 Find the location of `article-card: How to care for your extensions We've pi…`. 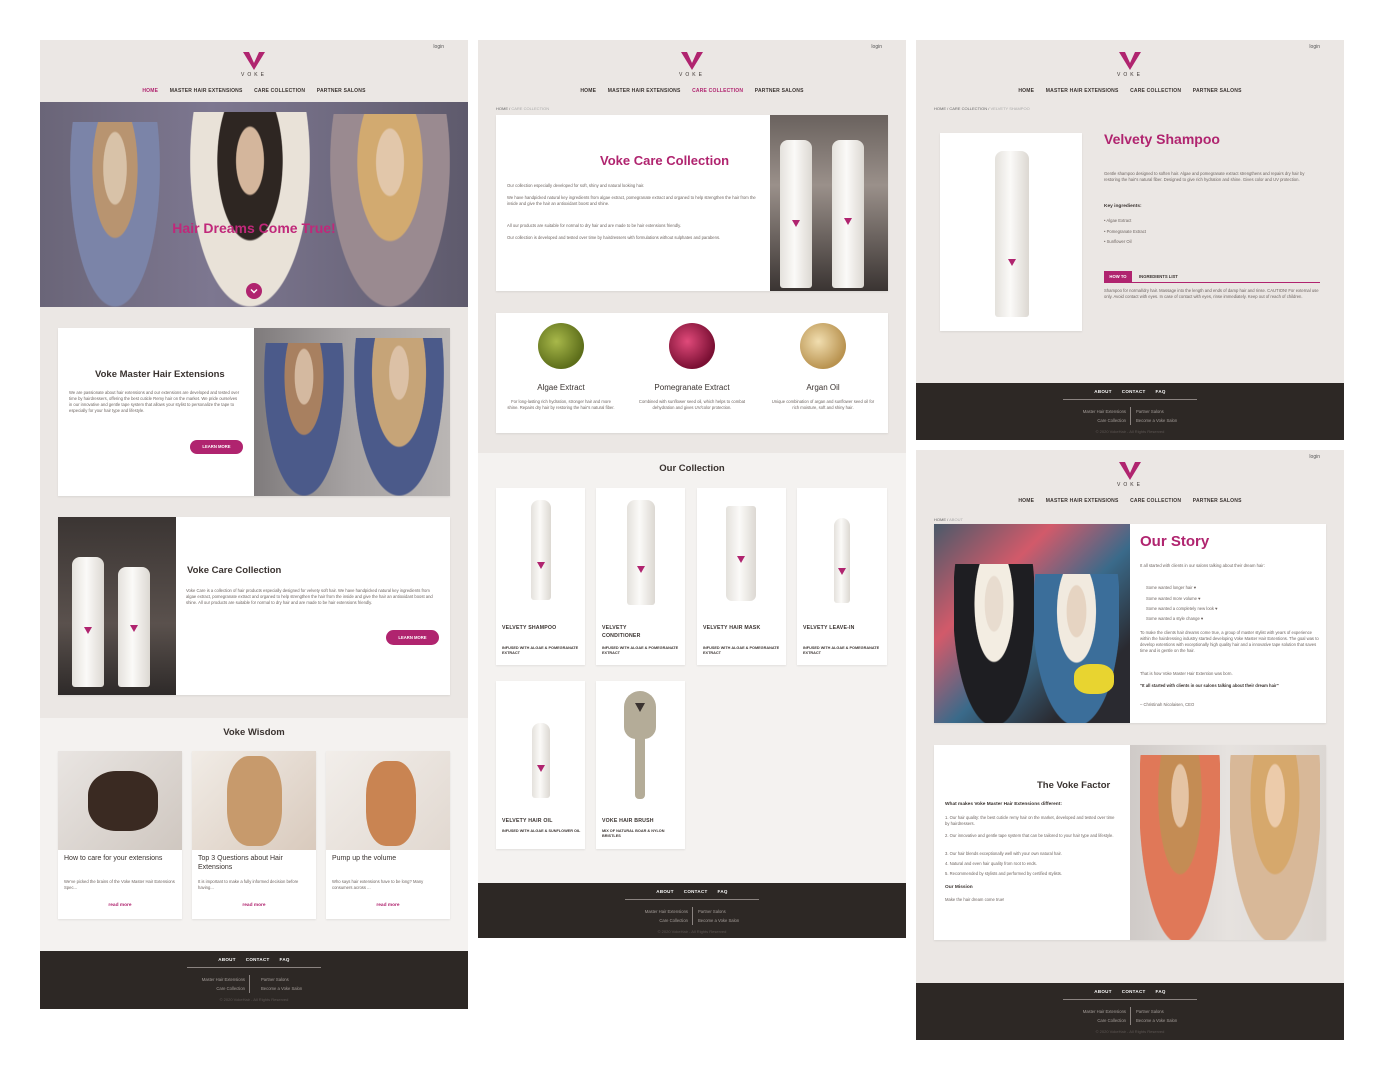

article-card: How to care for your extensions We've pi… is located at coordinates (120, 835).